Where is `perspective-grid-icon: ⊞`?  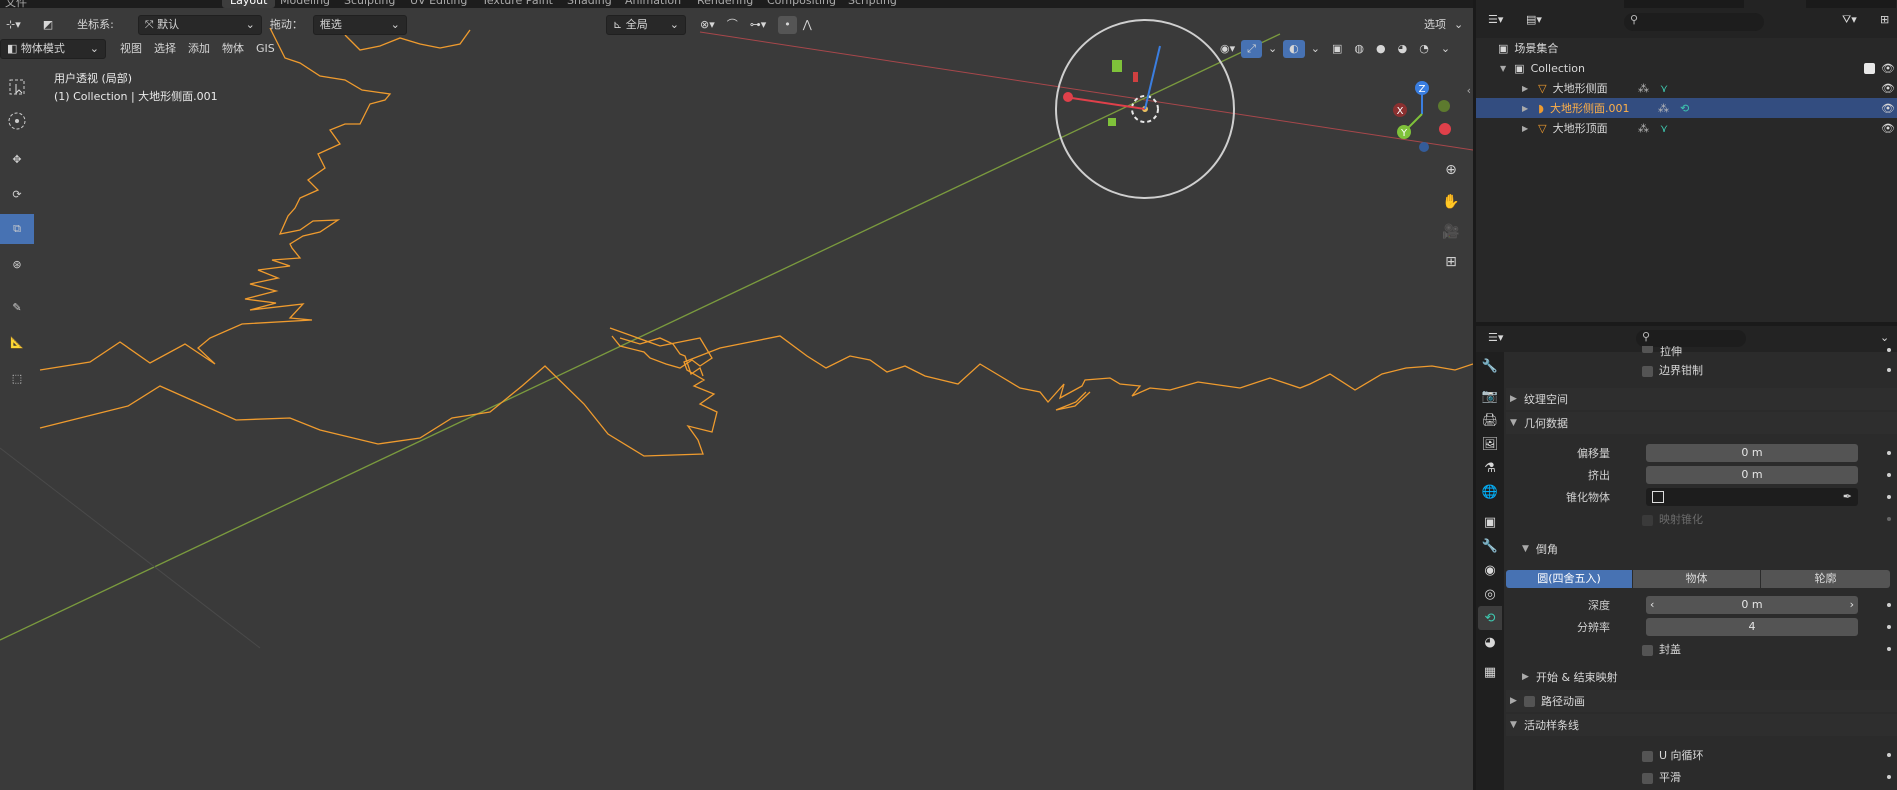 perspective-grid-icon: ⊞ is located at coordinates (1451, 262).